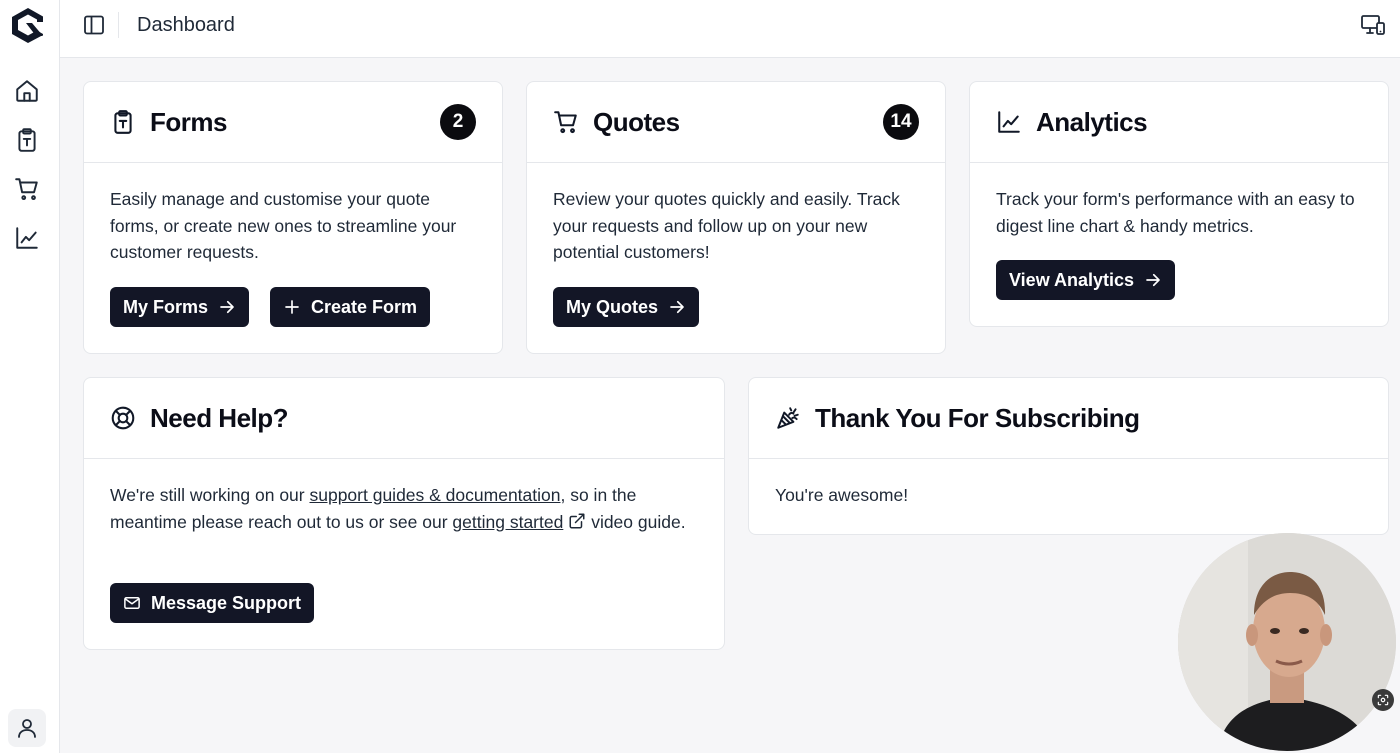  I want to click on thanks-card-title: Thank You For Subscribing, so click(977, 418).